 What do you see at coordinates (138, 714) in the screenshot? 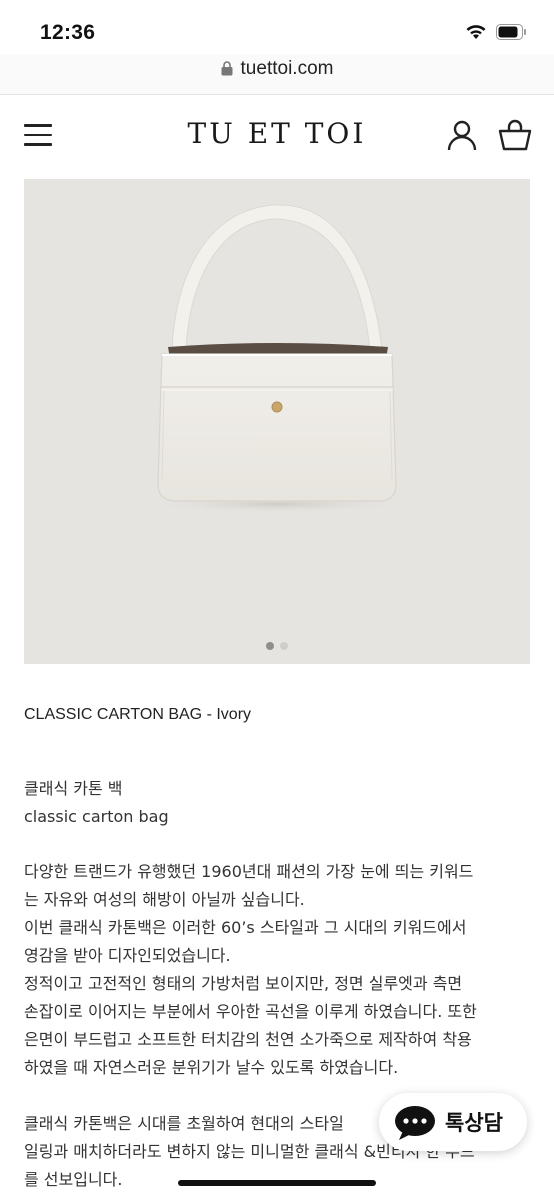
I see `product-title: CLASSIC CARTON BAG - Ivory` at bounding box center [138, 714].